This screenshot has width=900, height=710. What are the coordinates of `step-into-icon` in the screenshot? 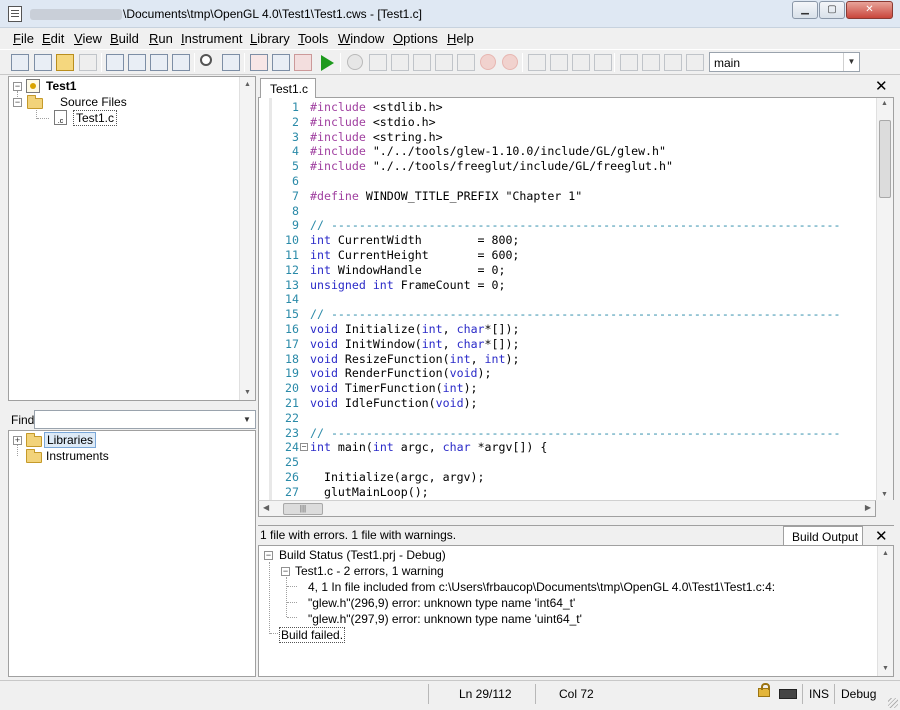 It's located at (378, 62).